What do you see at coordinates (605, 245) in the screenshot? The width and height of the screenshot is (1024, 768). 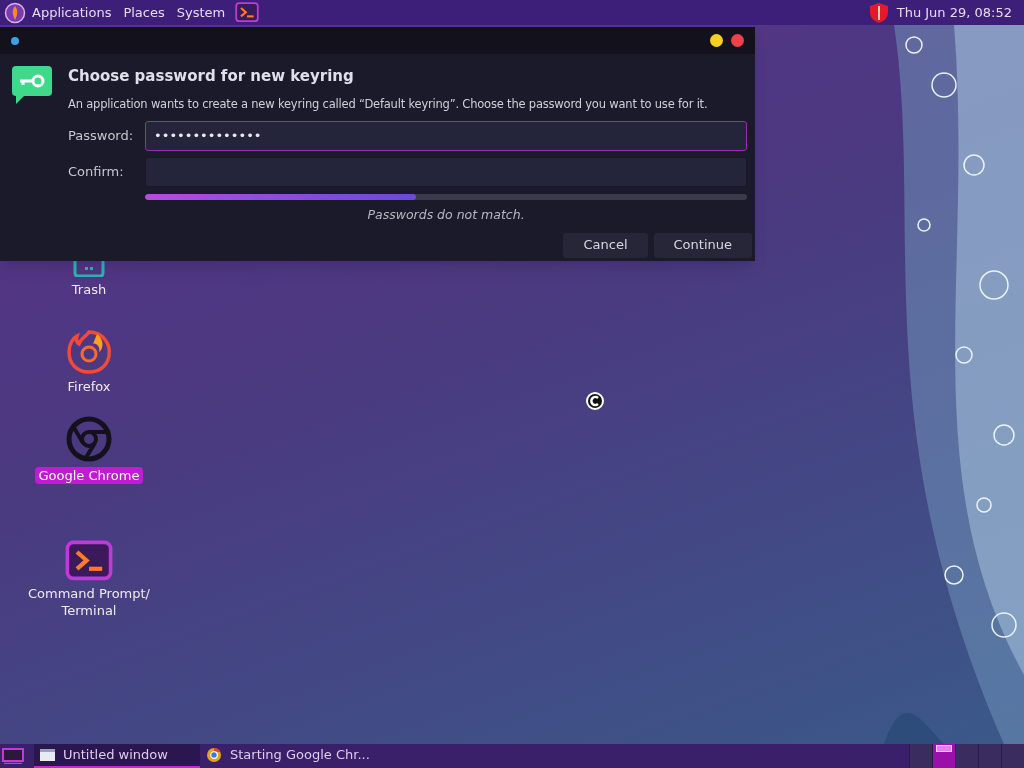 I see `dialog-button: Cancel` at bounding box center [605, 245].